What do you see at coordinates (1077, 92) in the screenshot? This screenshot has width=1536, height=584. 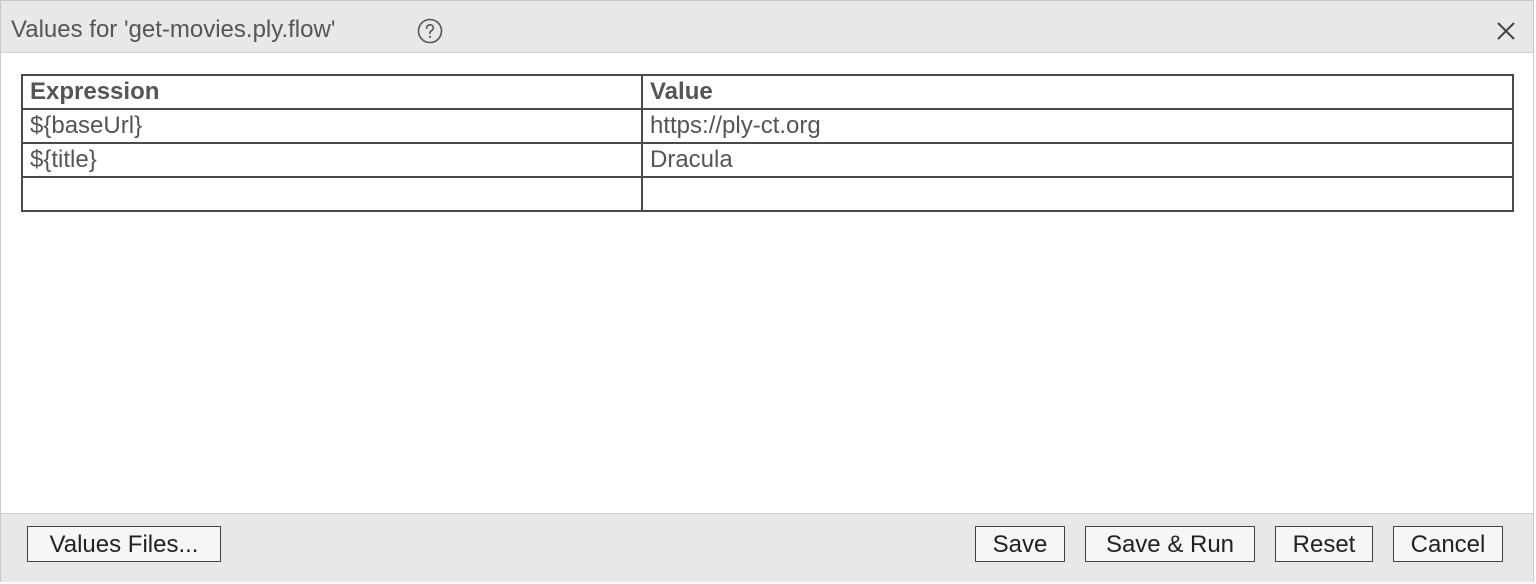 I see `column-header-value: Value` at bounding box center [1077, 92].